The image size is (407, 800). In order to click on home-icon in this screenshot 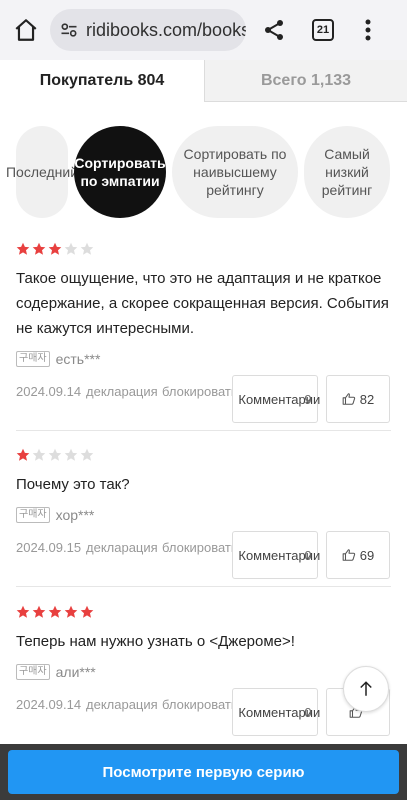, I will do `click(26, 30)`.